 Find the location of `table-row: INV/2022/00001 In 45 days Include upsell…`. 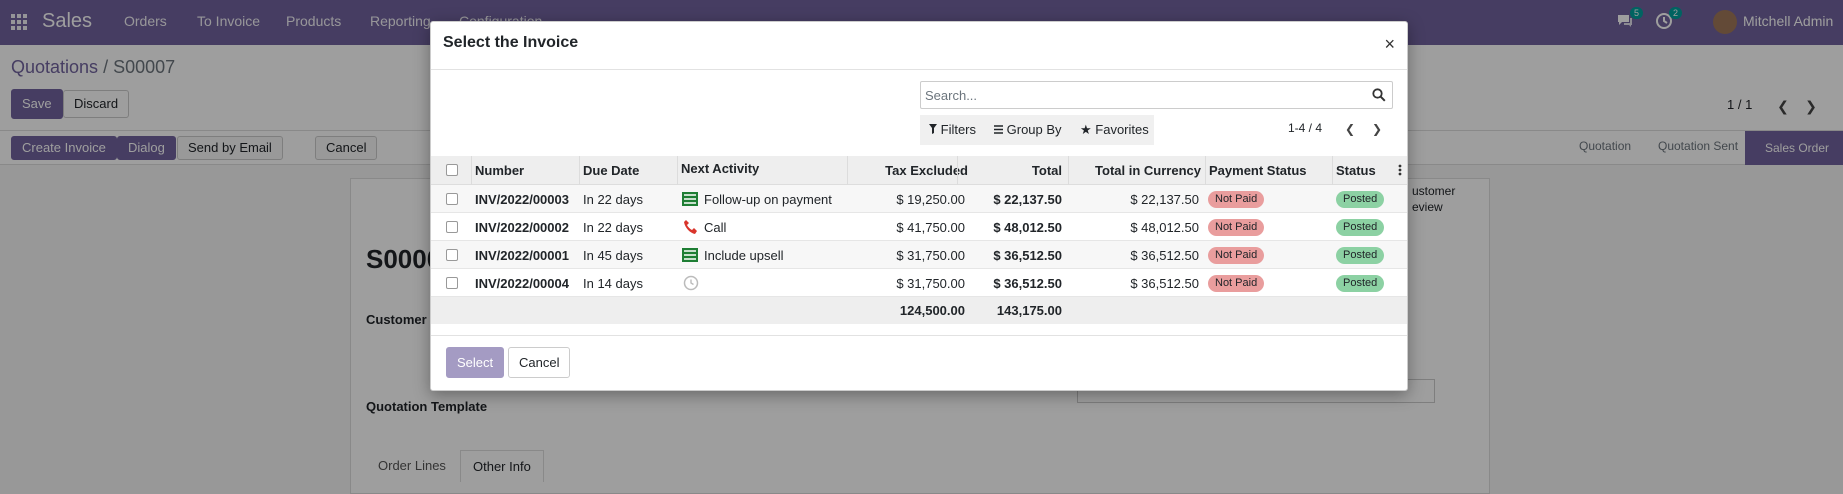

table-row: INV/2022/00001 In 45 days Include upsell… is located at coordinates (919, 255).